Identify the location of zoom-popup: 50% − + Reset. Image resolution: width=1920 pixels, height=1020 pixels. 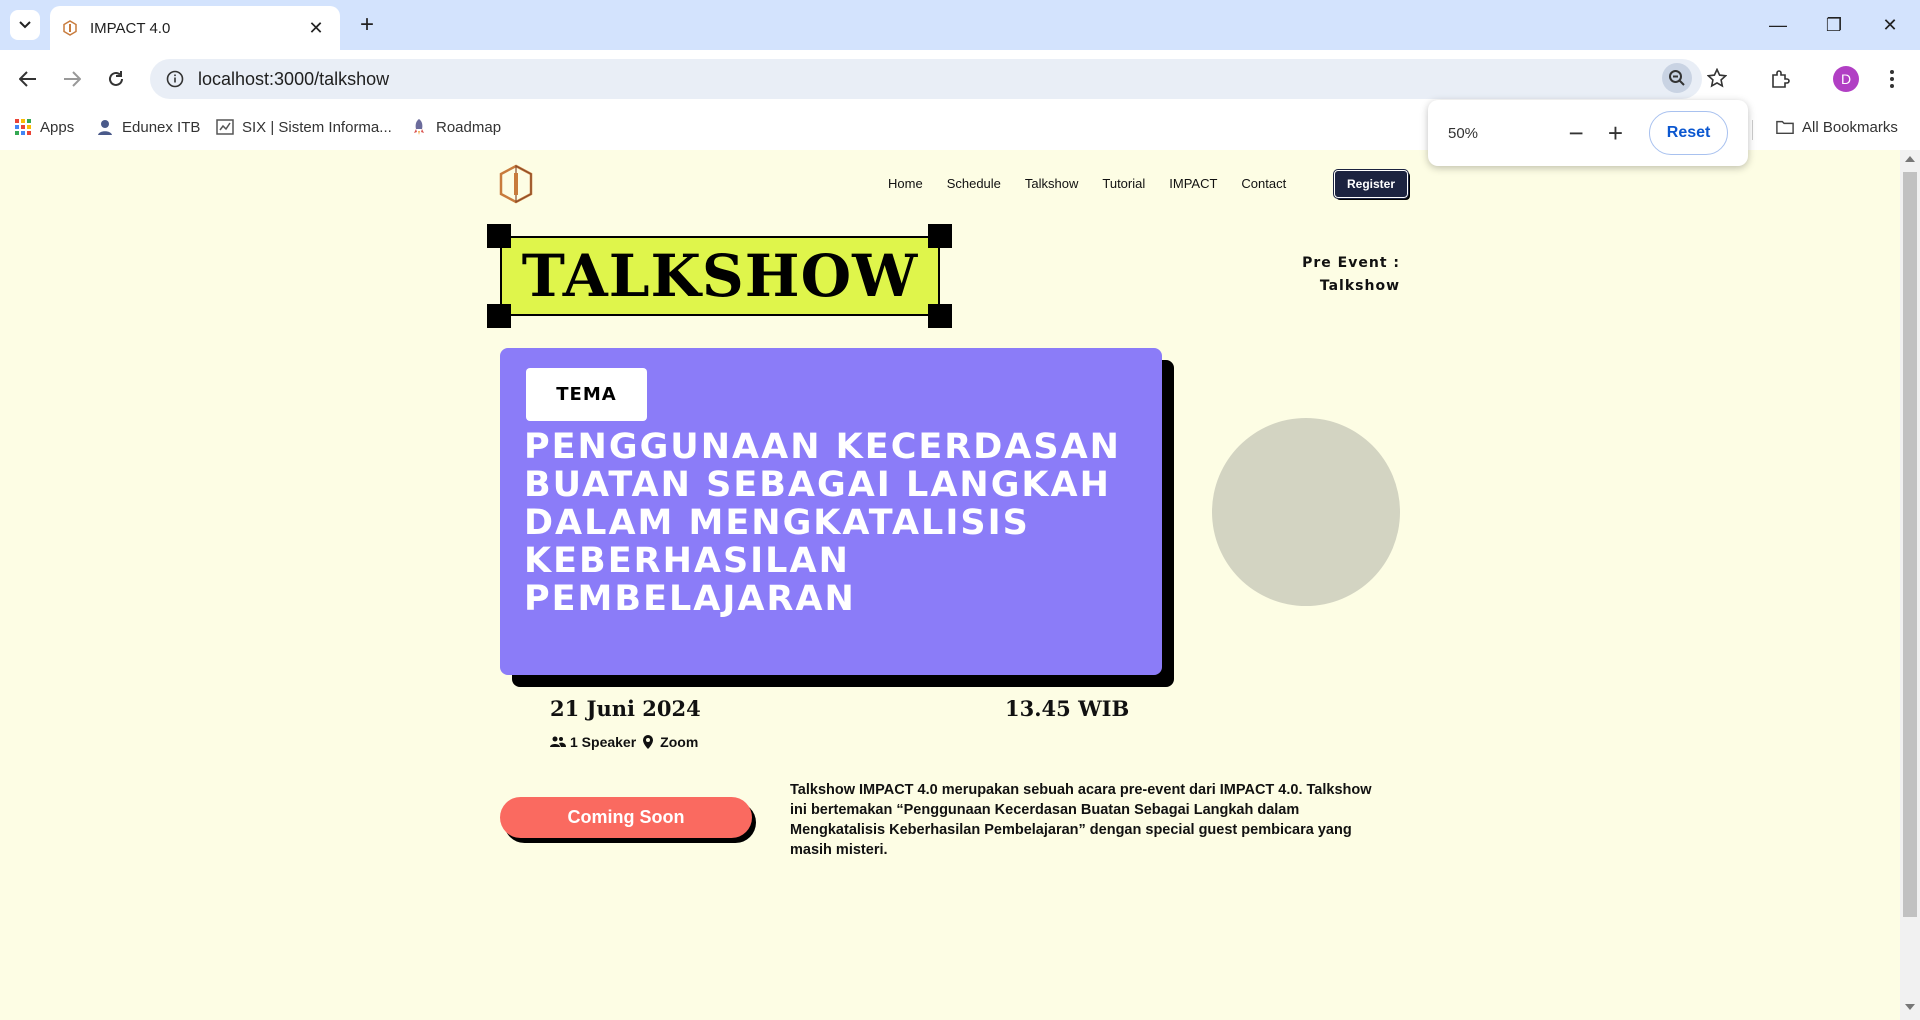
(1588, 133).